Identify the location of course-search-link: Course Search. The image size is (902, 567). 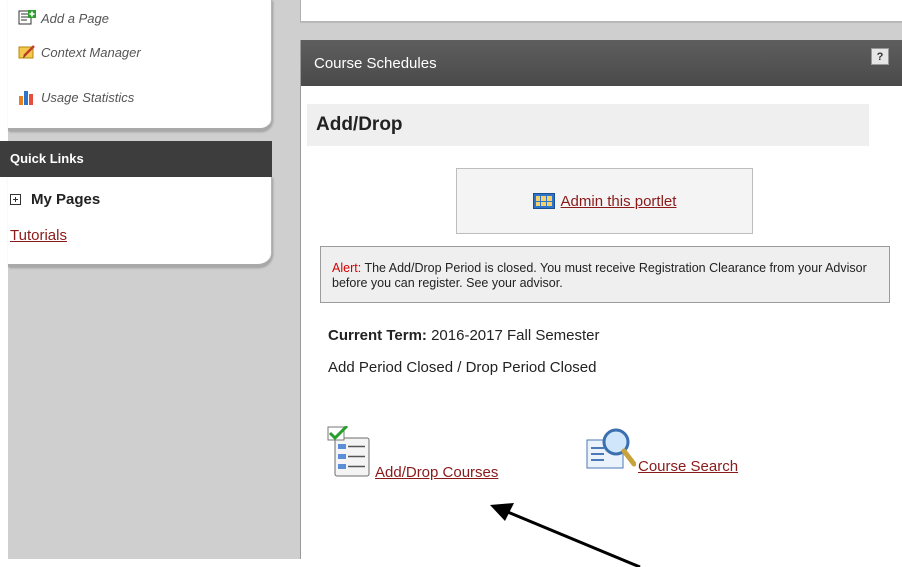
(688, 466).